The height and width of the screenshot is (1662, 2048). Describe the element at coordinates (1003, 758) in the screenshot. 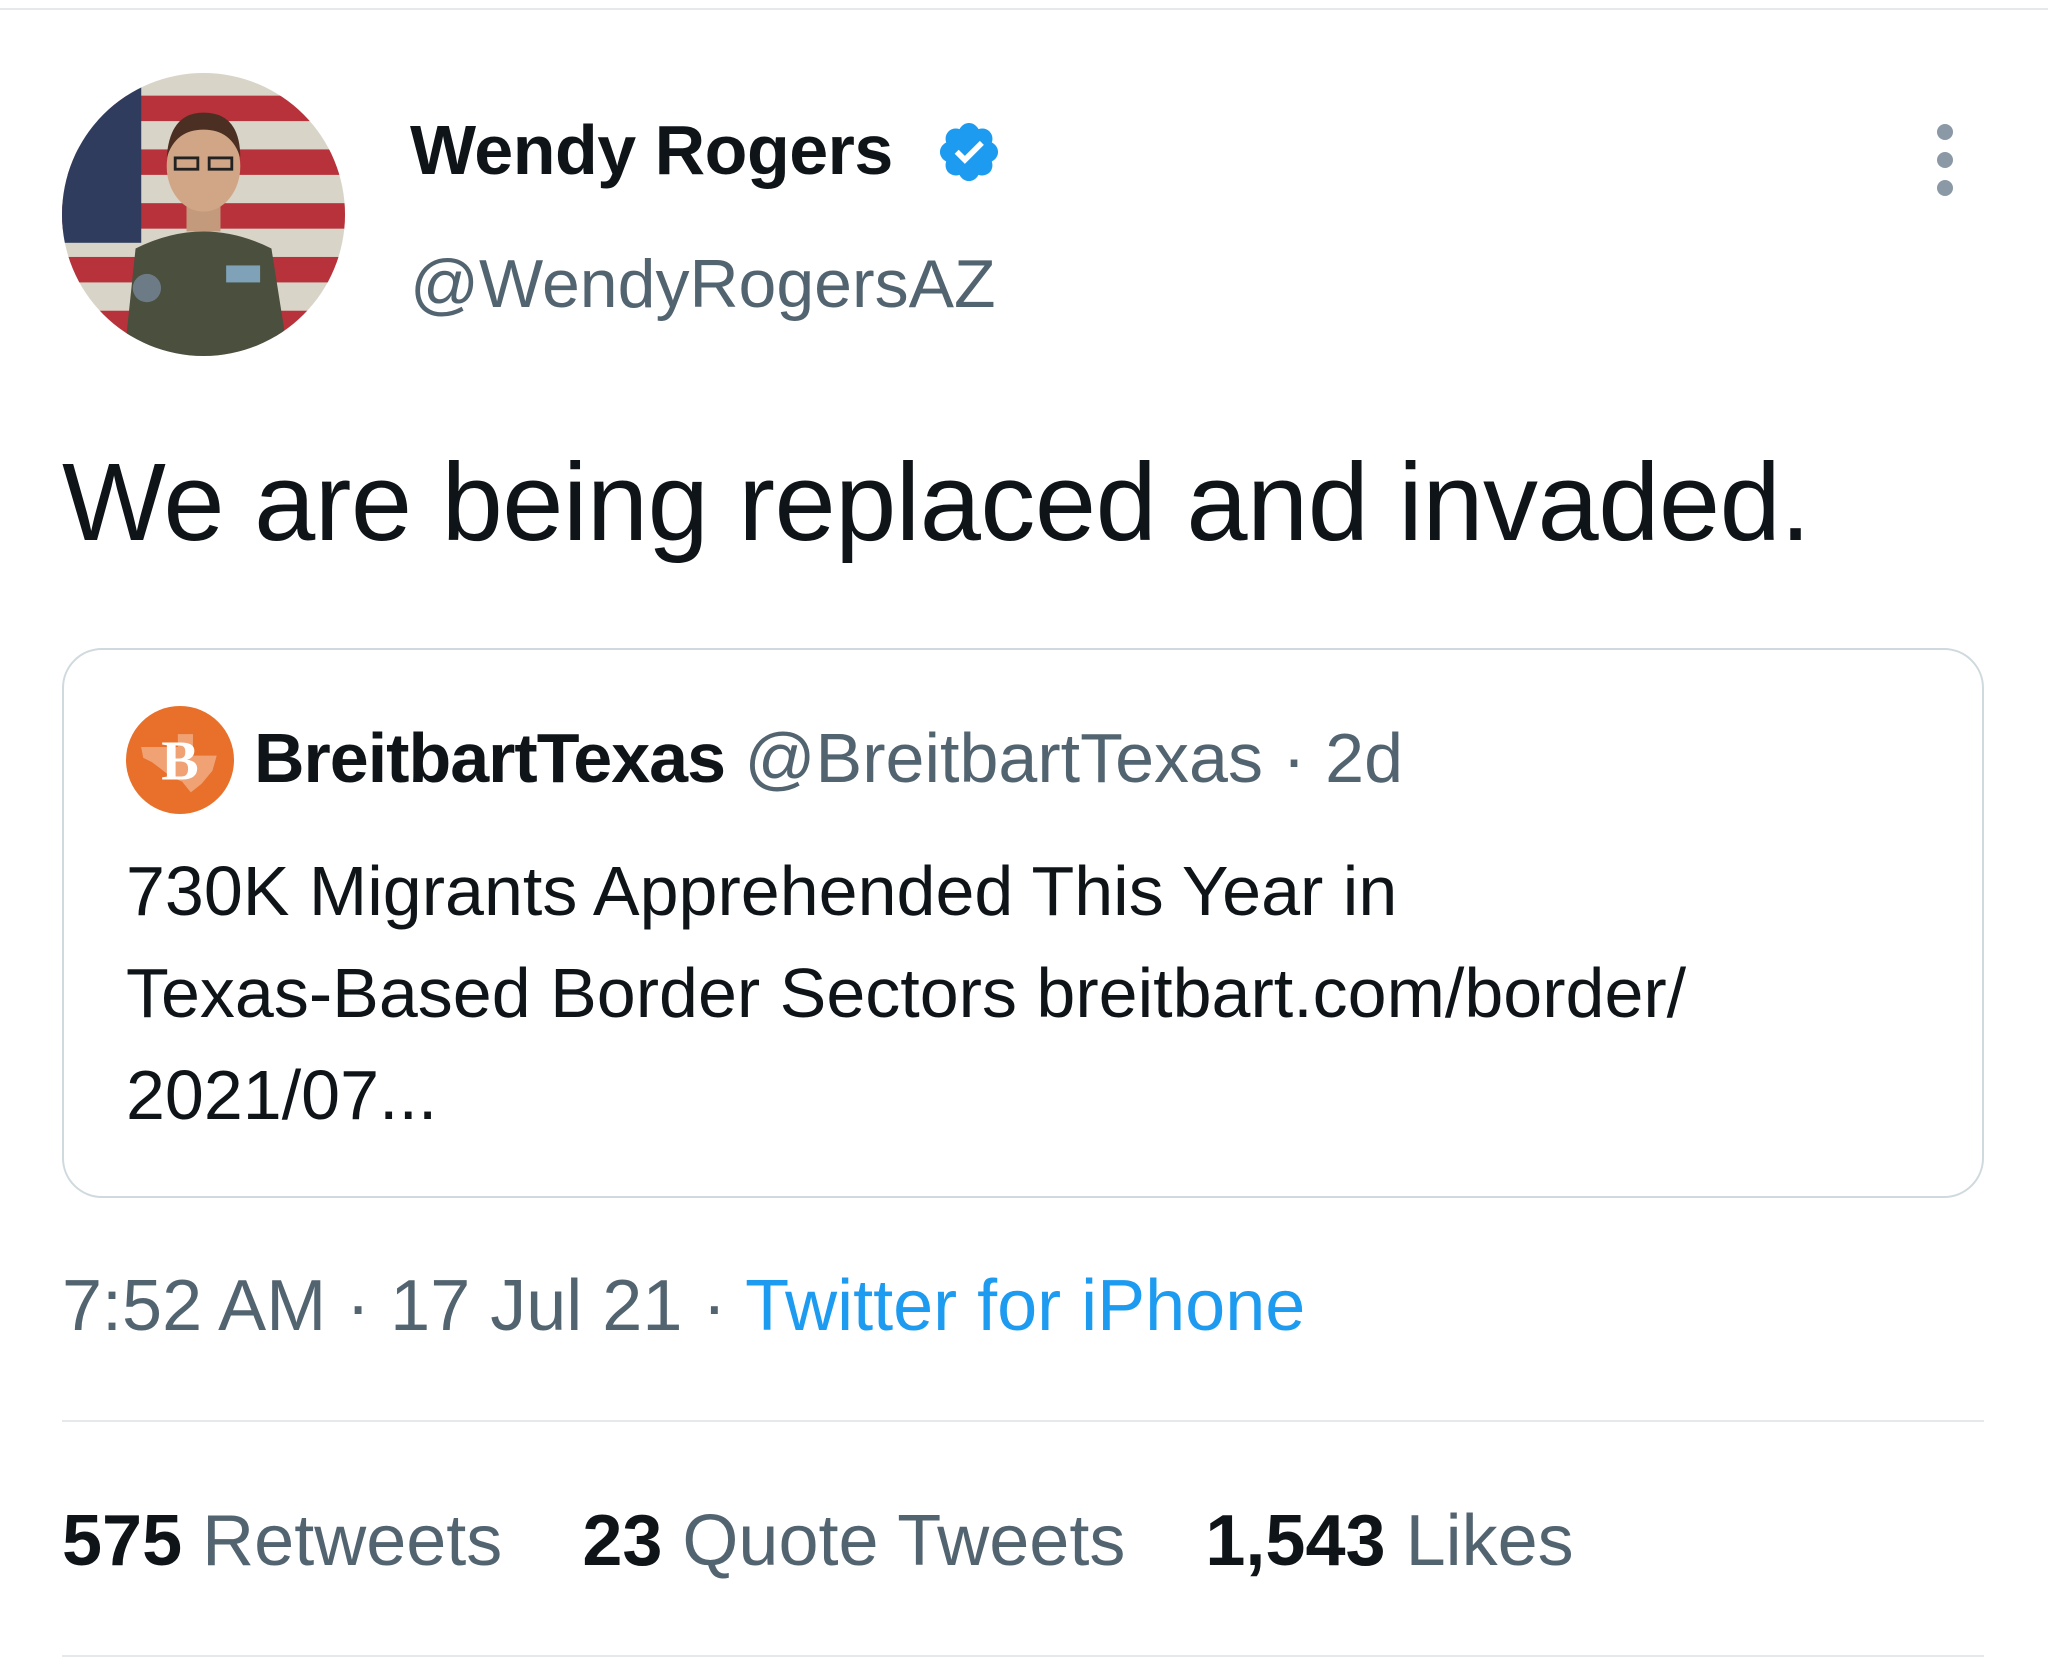

I see `quoted-author-handle: @BreitbartTexas` at that location.